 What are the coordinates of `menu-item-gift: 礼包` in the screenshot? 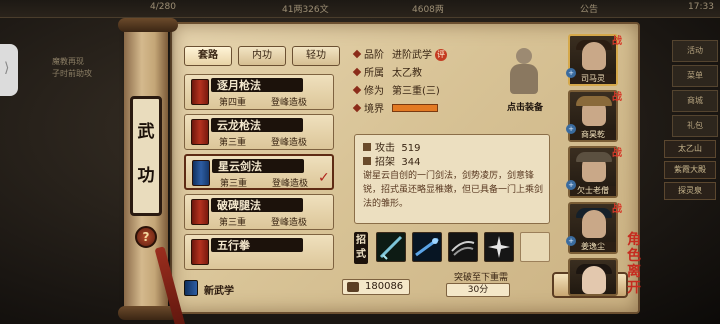 It's located at (695, 126).